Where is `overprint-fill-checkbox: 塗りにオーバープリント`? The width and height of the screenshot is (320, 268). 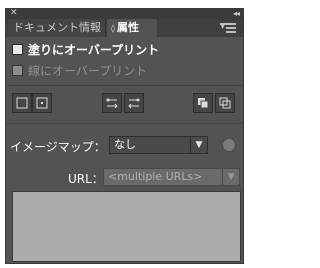
overprint-fill-checkbox: 塗りにオーバープリント is located at coordinates (85, 50).